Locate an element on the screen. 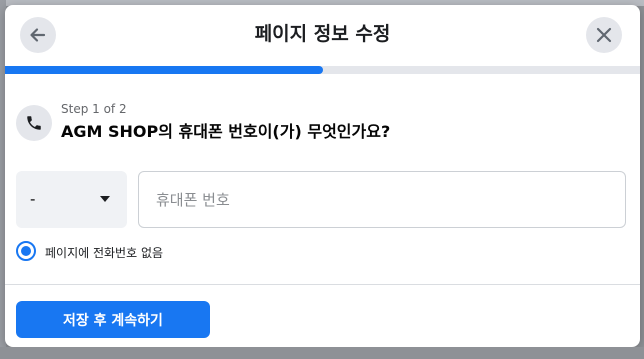 The width and height of the screenshot is (644, 359). country-code-value: - is located at coordinates (33, 199).